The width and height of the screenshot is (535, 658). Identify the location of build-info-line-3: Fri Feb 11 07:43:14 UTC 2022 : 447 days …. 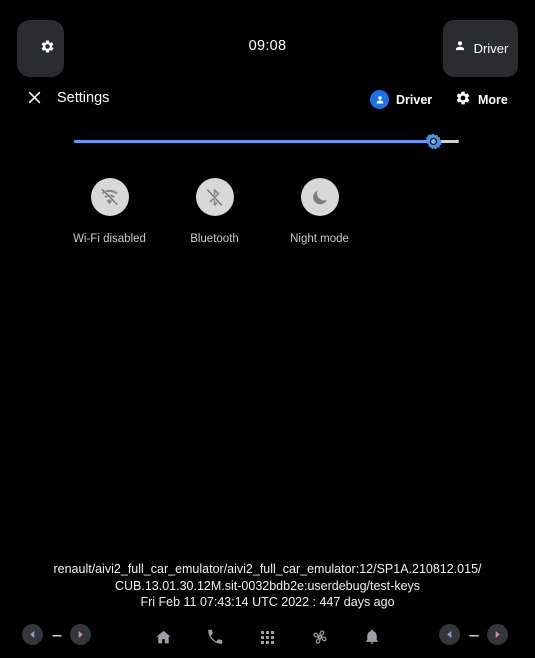
(267, 602).